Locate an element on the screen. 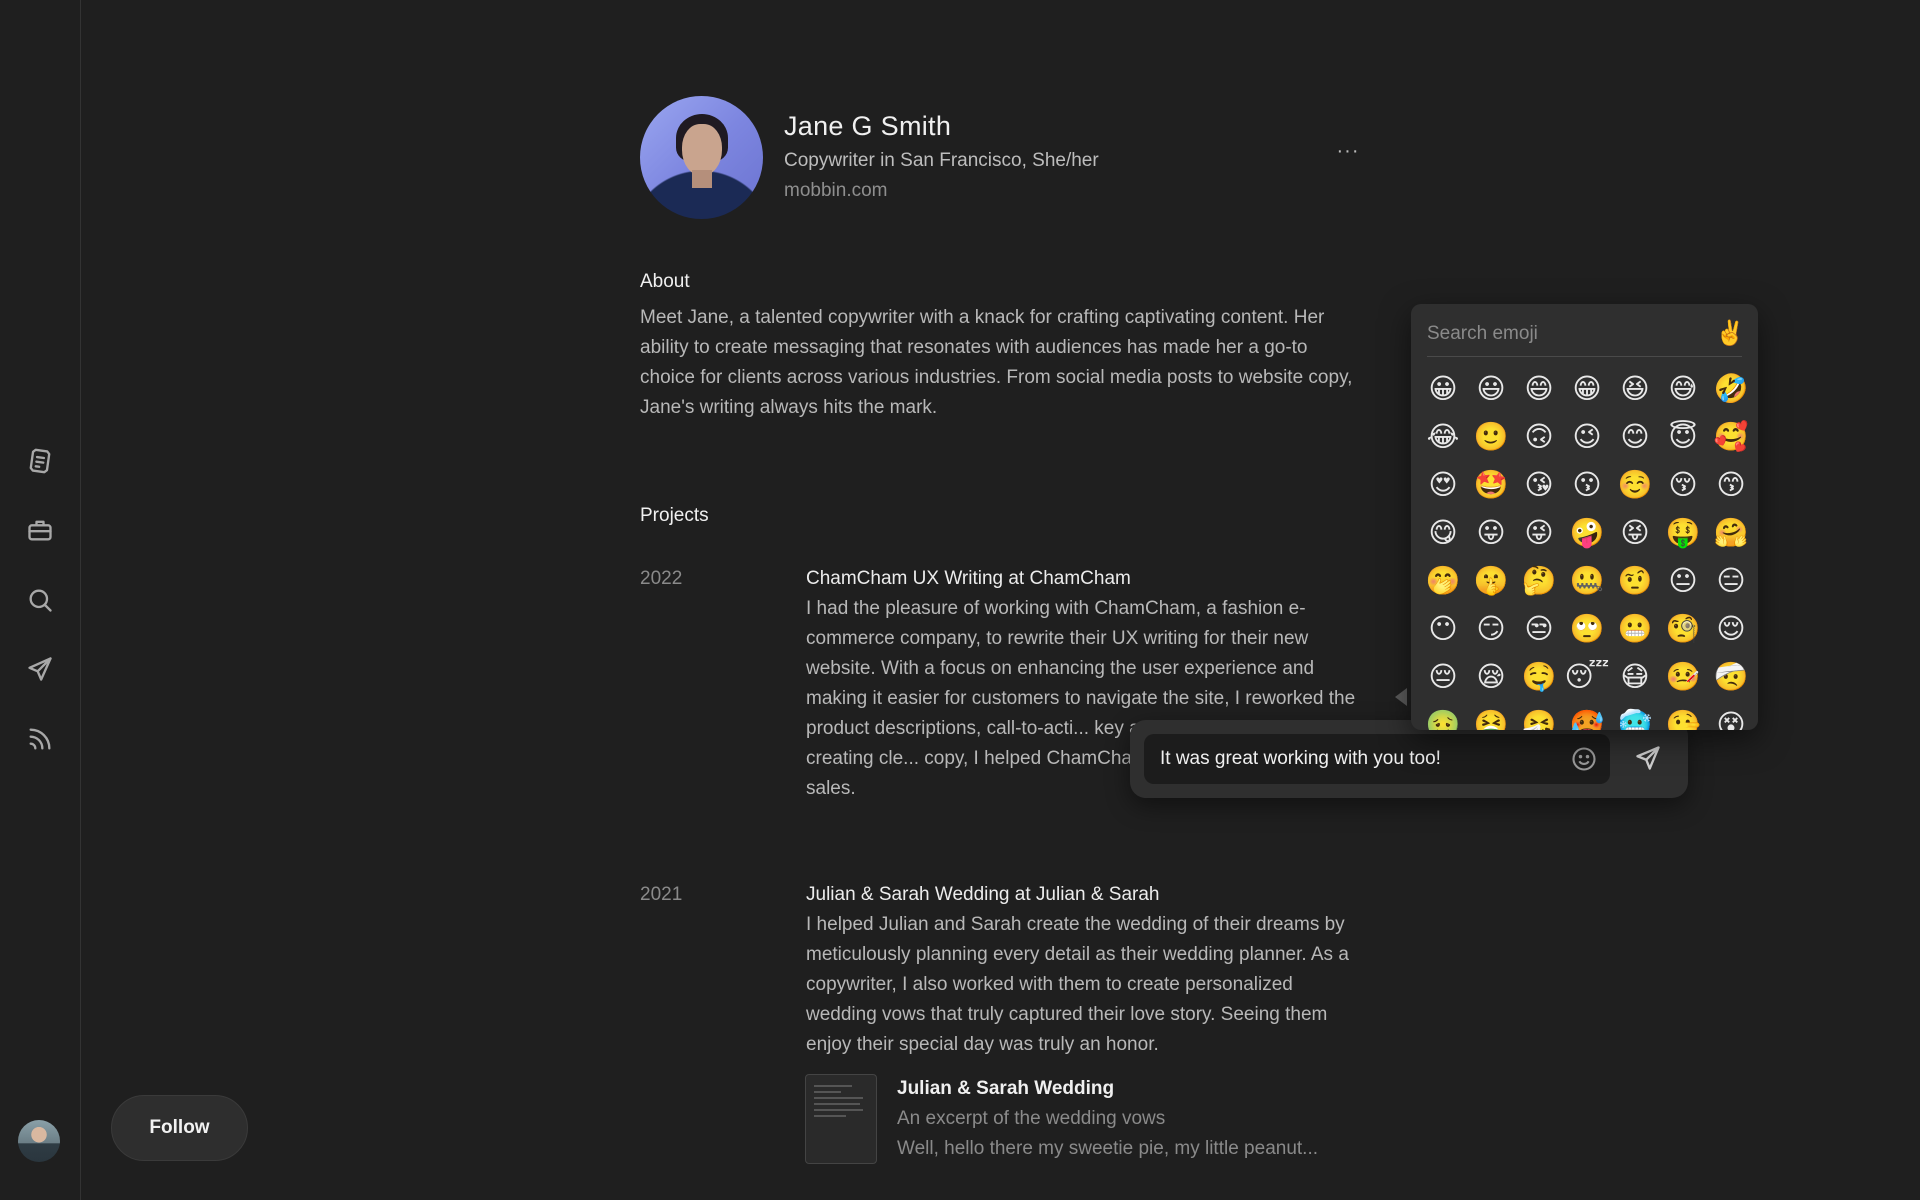  emoji-option: 😶 is located at coordinates (1443, 628).